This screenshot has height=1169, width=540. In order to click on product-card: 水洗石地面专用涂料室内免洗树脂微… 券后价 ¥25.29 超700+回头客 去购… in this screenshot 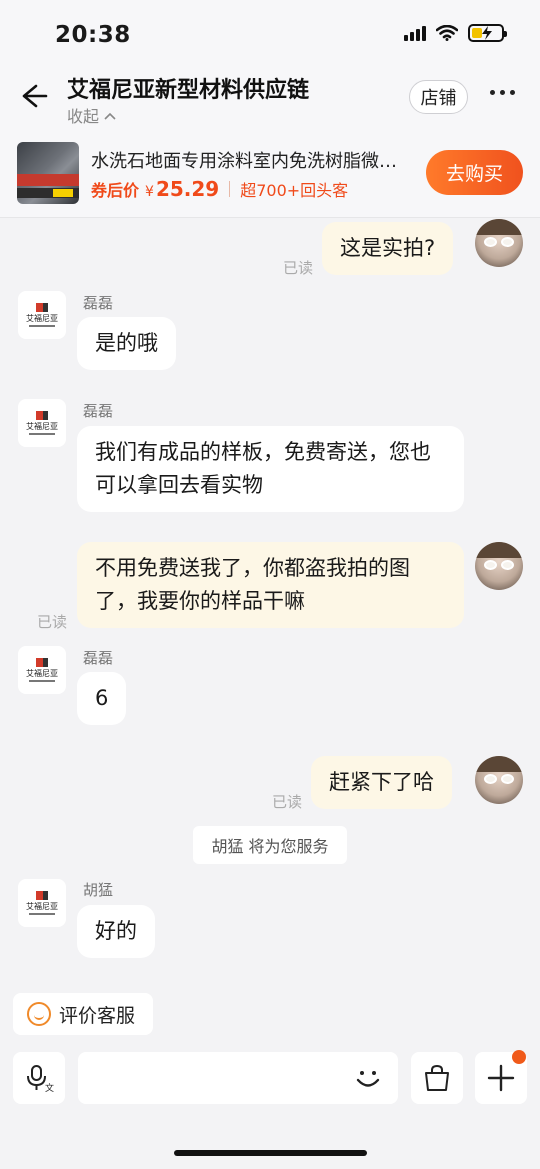, I will do `click(270, 176)`.